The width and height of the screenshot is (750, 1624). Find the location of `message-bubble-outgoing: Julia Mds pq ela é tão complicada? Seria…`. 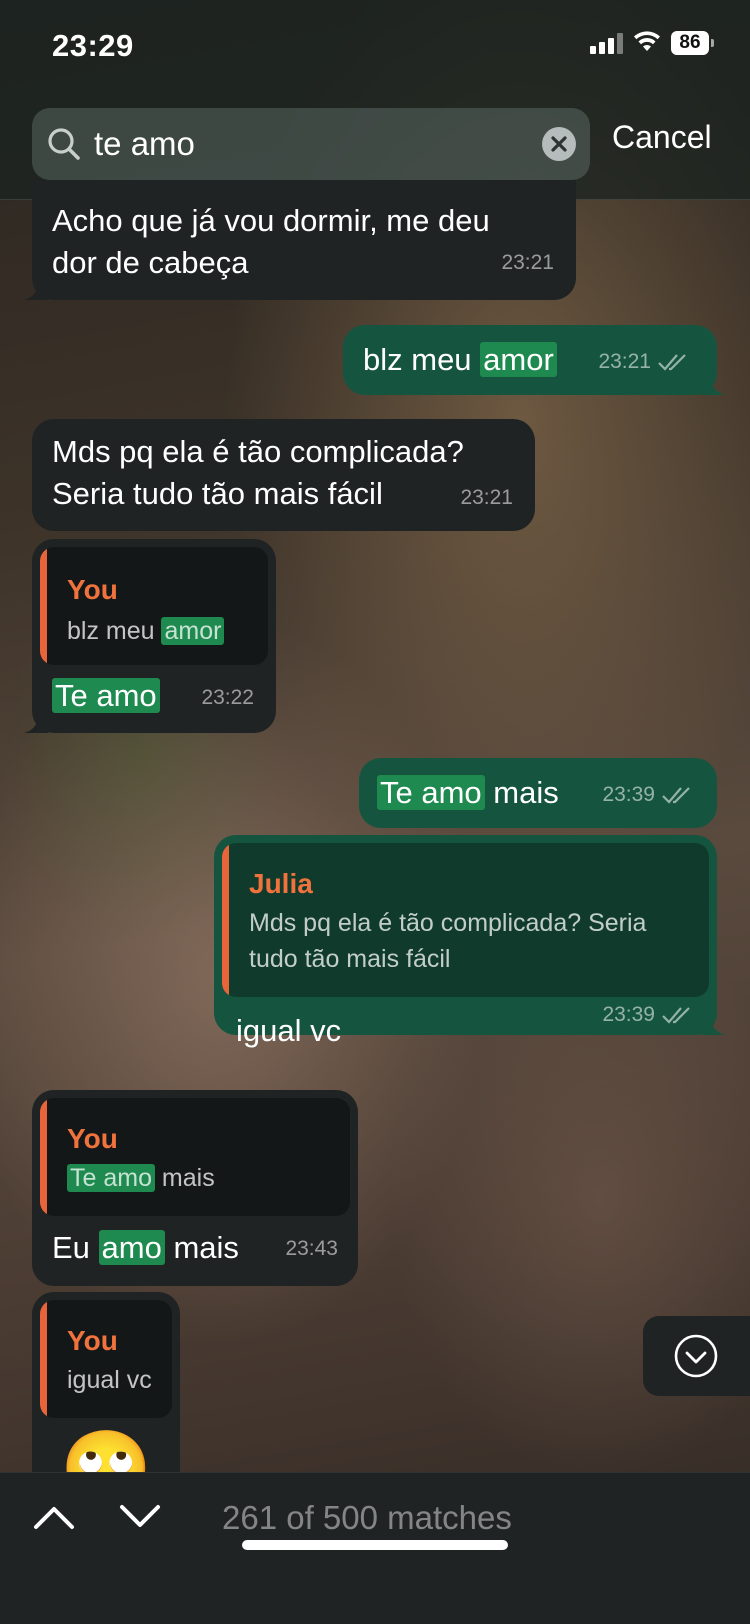

message-bubble-outgoing: Julia Mds pq ela é tão complicada? Seria… is located at coordinates (469, 941).